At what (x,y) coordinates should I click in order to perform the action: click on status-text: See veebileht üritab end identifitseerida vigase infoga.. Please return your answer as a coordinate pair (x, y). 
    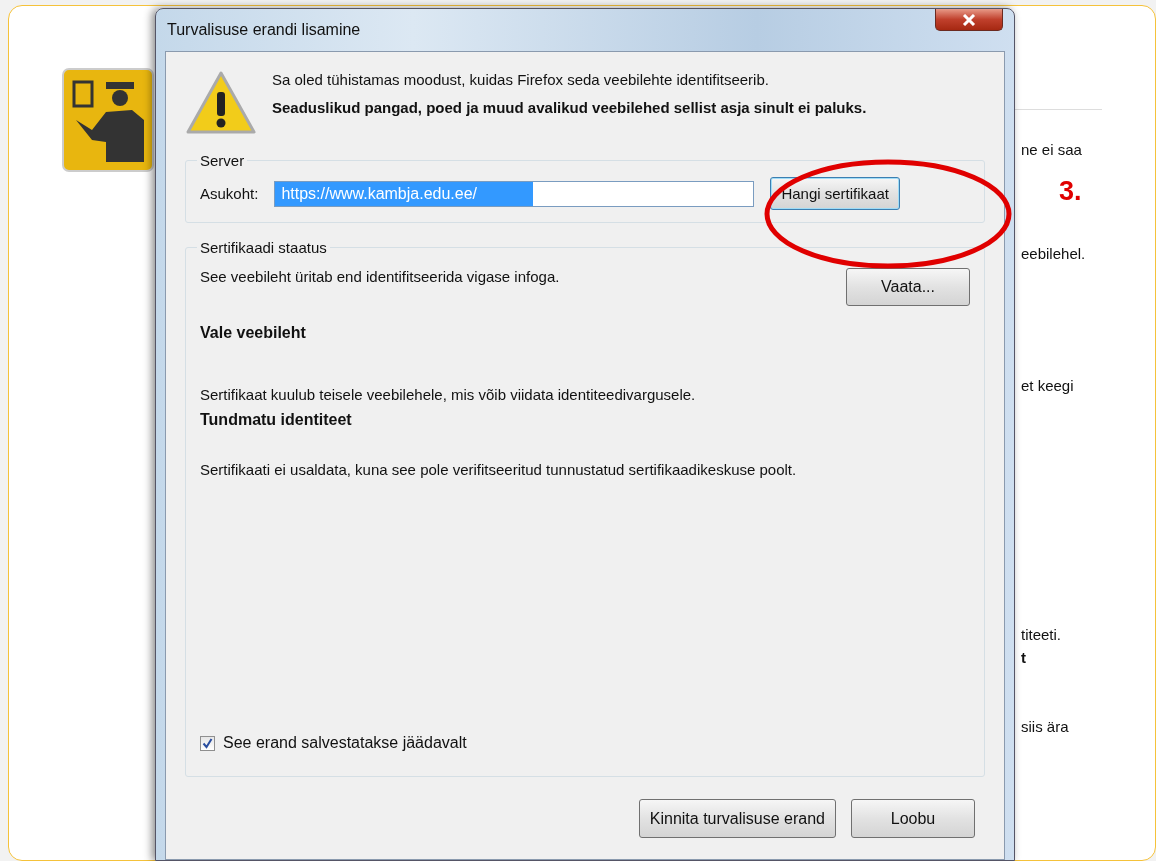
    Looking at the image, I should click on (380, 276).